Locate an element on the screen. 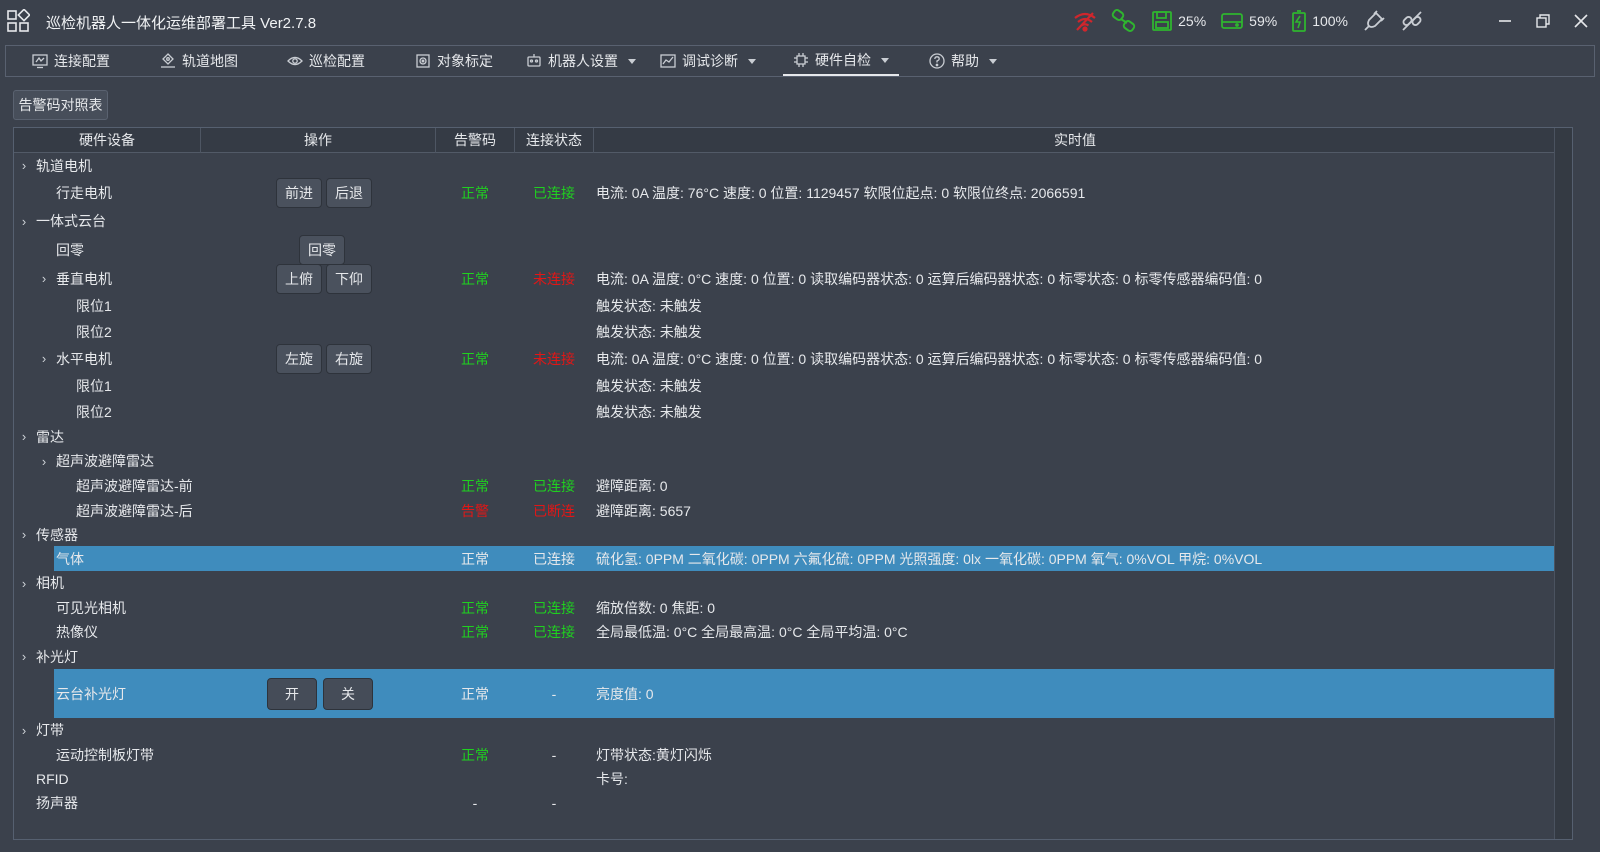 The height and width of the screenshot is (852, 1600). connection-status: 未连接 is located at coordinates (554, 358).